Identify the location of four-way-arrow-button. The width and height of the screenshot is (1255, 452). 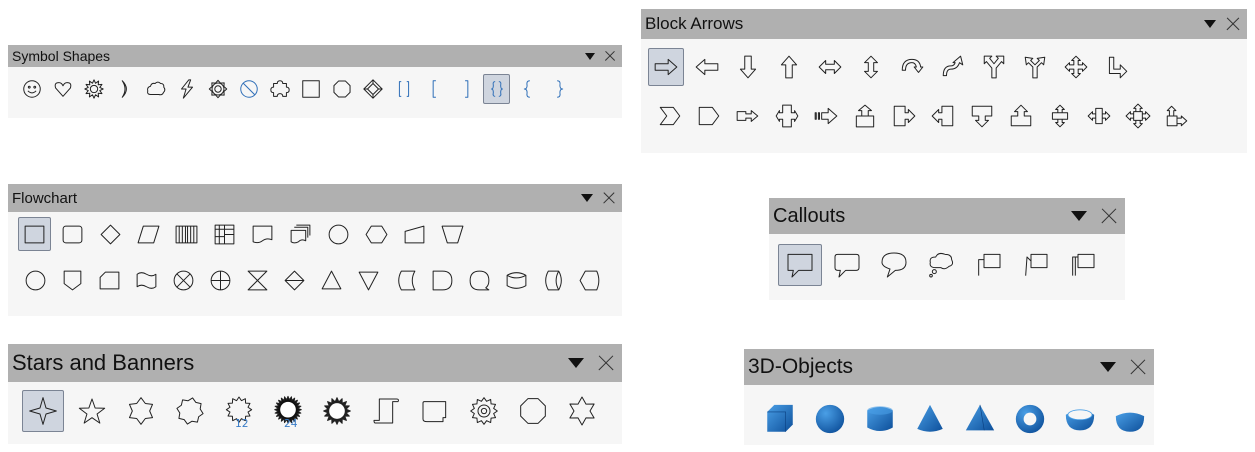
(1076, 67).